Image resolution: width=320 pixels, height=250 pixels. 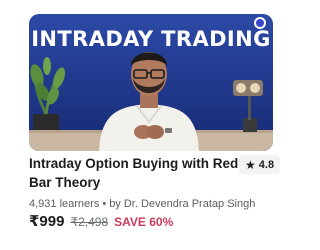 I want to click on price-row: ₹999 ₹2,498 SAVE 60%, so click(x=101, y=222).